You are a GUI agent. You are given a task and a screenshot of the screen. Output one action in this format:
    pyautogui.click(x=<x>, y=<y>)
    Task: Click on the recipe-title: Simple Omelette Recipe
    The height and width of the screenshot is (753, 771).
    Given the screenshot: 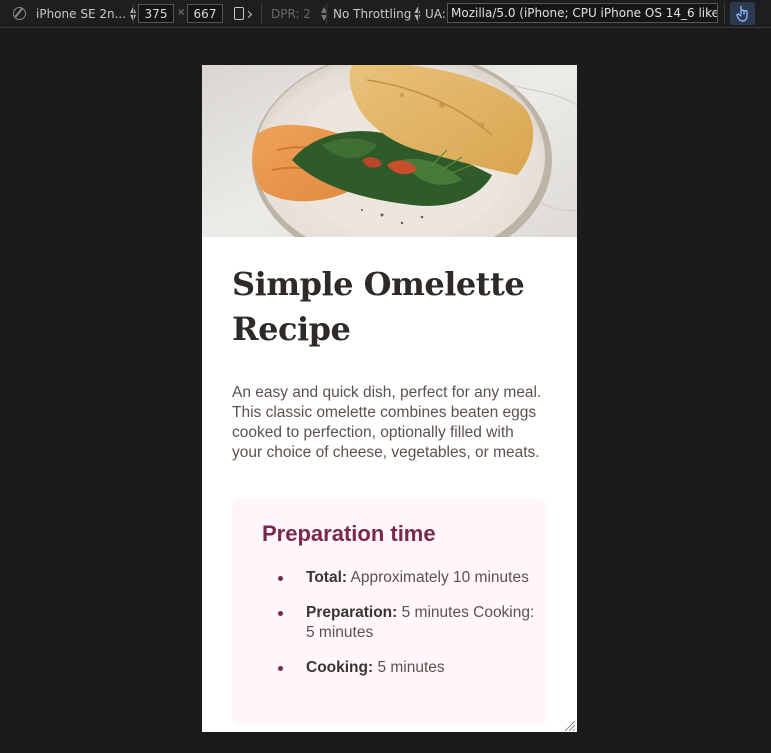 What is the action you would take?
    pyautogui.click(x=378, y=306)
    